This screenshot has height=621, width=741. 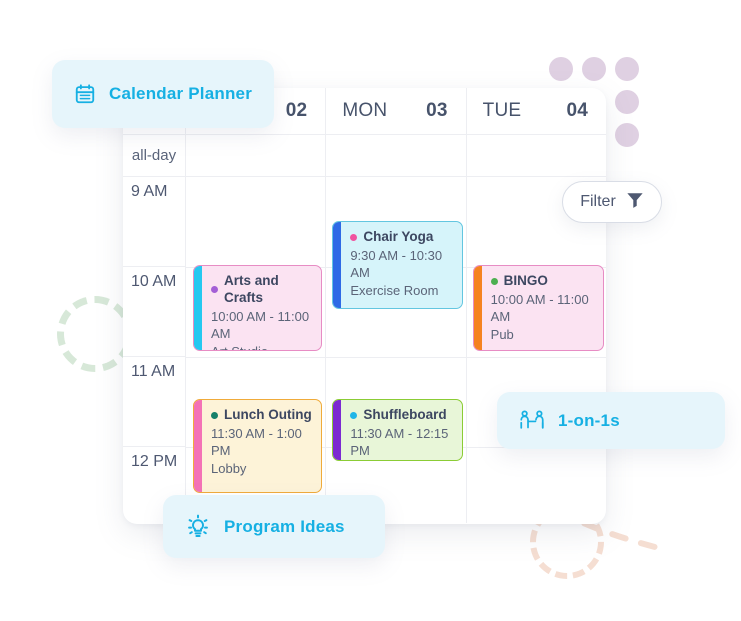 I want to click on chip-calendar-planner: Calendar Planner, so click(x=163, y=94).